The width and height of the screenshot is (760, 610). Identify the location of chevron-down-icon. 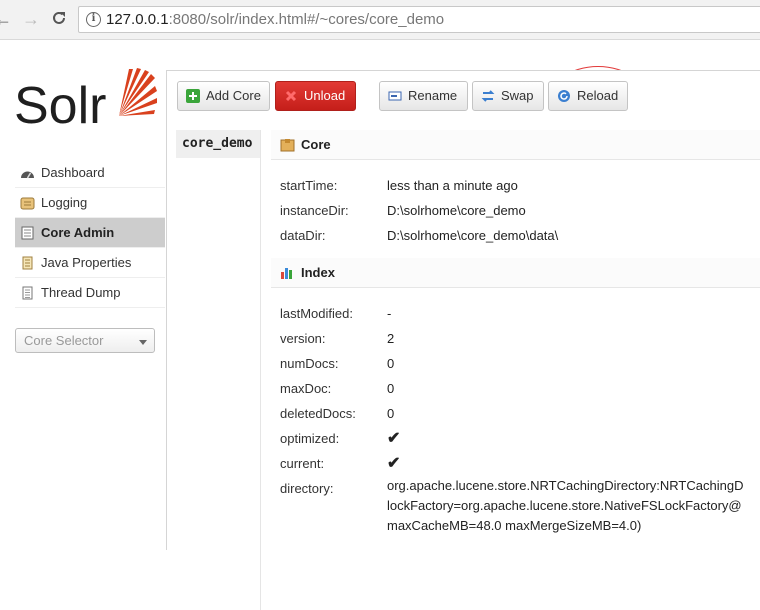
(143, 342).